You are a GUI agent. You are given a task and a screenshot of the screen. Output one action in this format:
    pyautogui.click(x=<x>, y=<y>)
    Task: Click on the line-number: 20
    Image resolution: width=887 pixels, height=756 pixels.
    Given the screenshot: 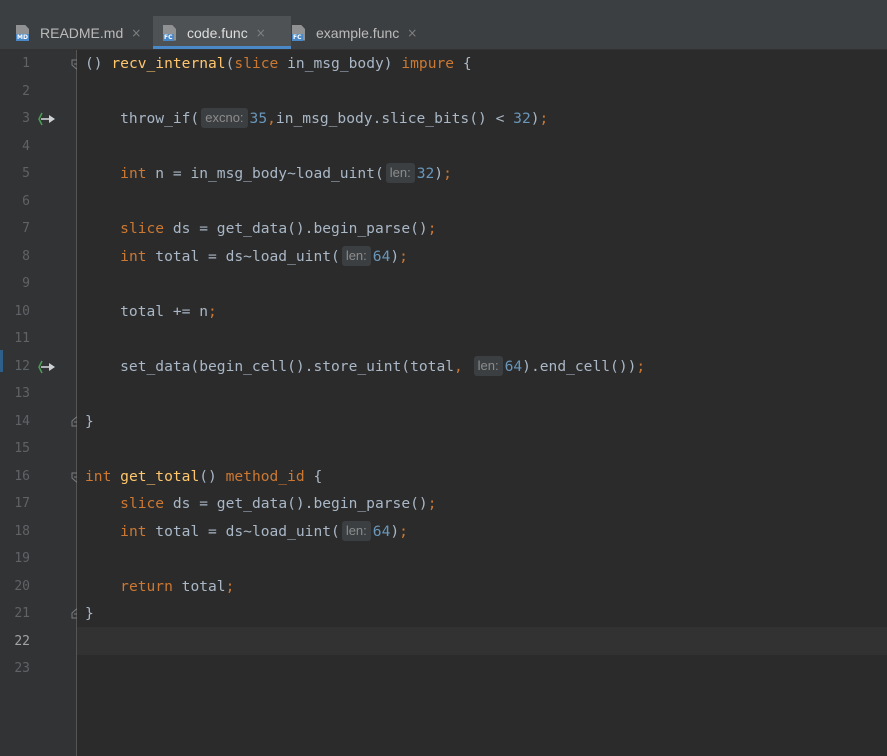 What is the action you would take?
    pyautogui.click(x=22, y=586)
    